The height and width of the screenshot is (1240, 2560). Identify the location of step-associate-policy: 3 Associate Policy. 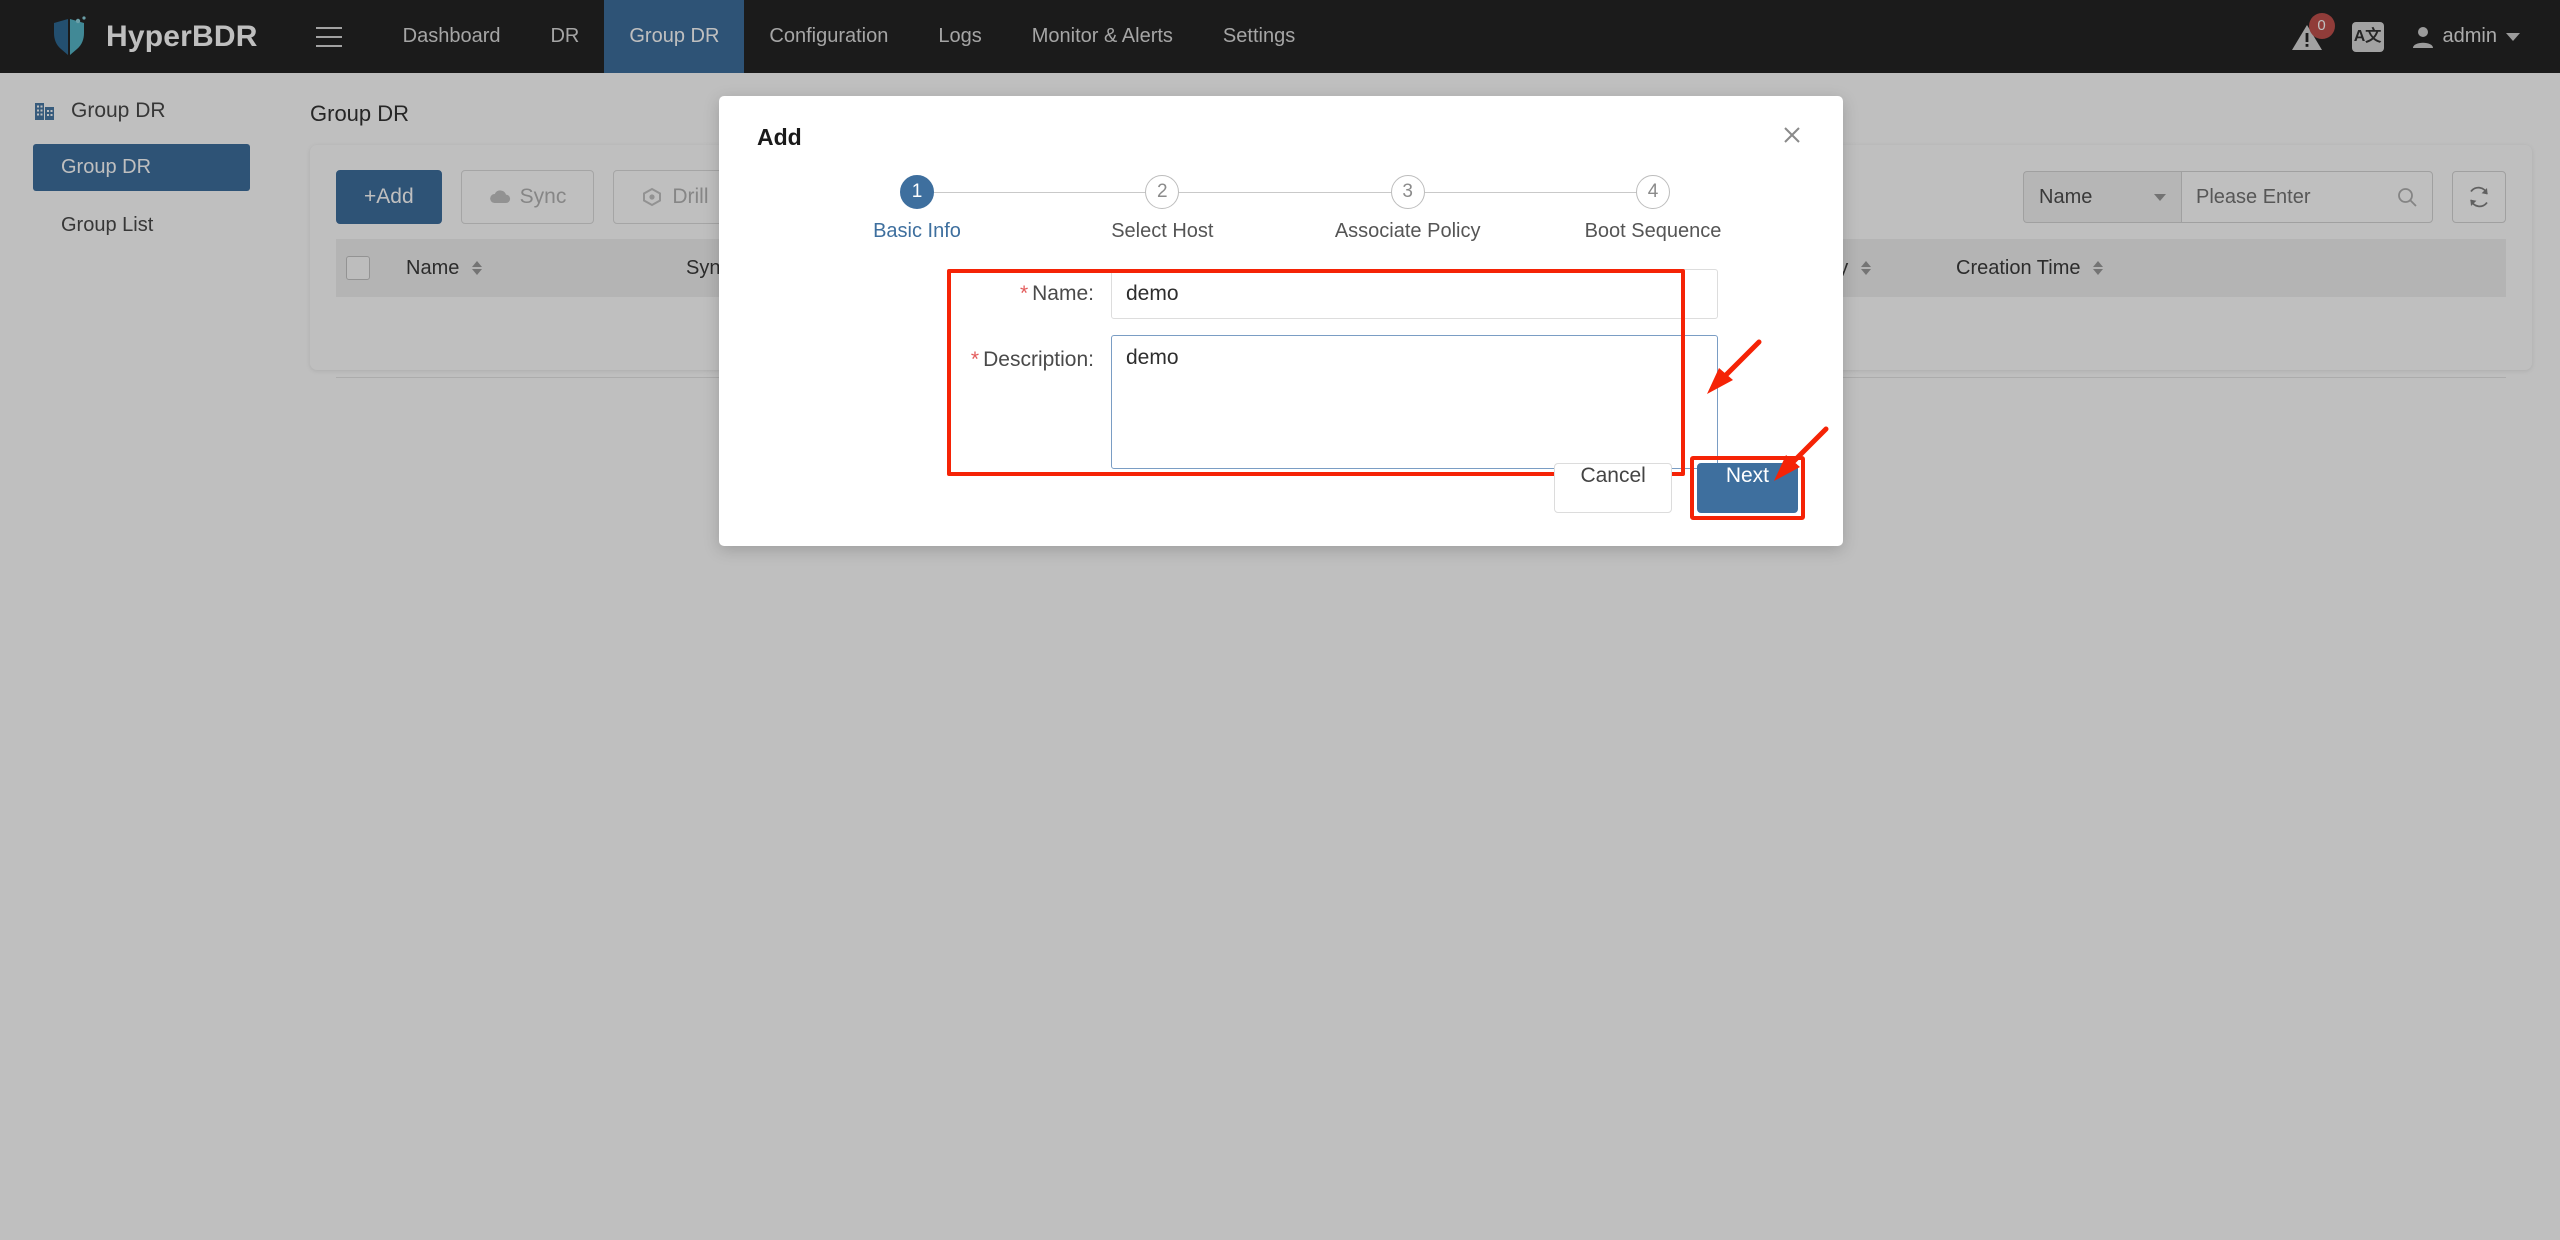
(1408, 209).